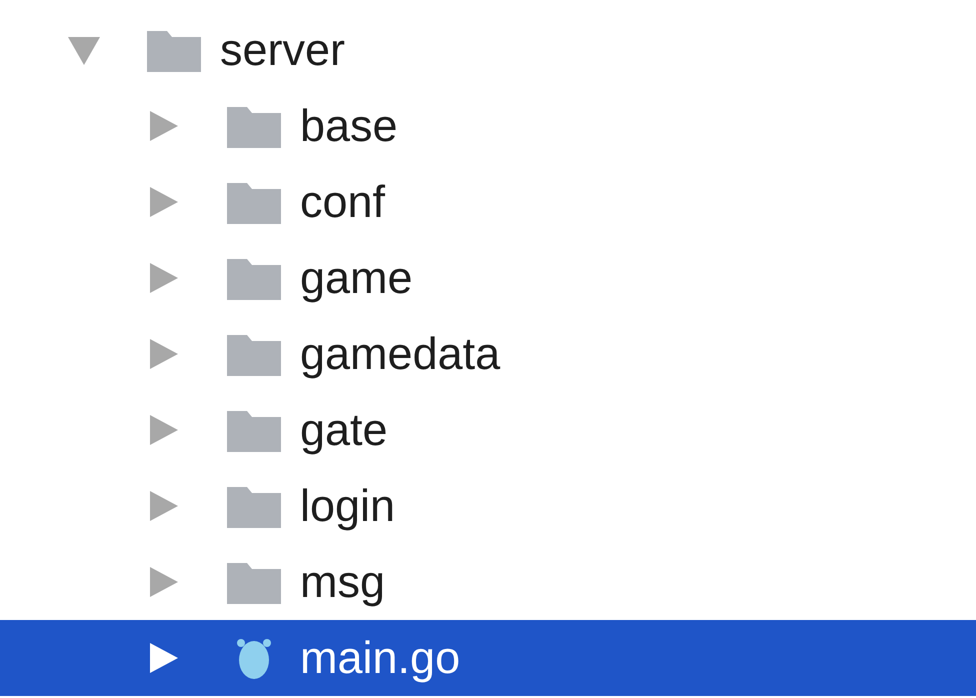 This screenshot has height=698, width=976. I want to click on tree-item: base, so click(488, 126).